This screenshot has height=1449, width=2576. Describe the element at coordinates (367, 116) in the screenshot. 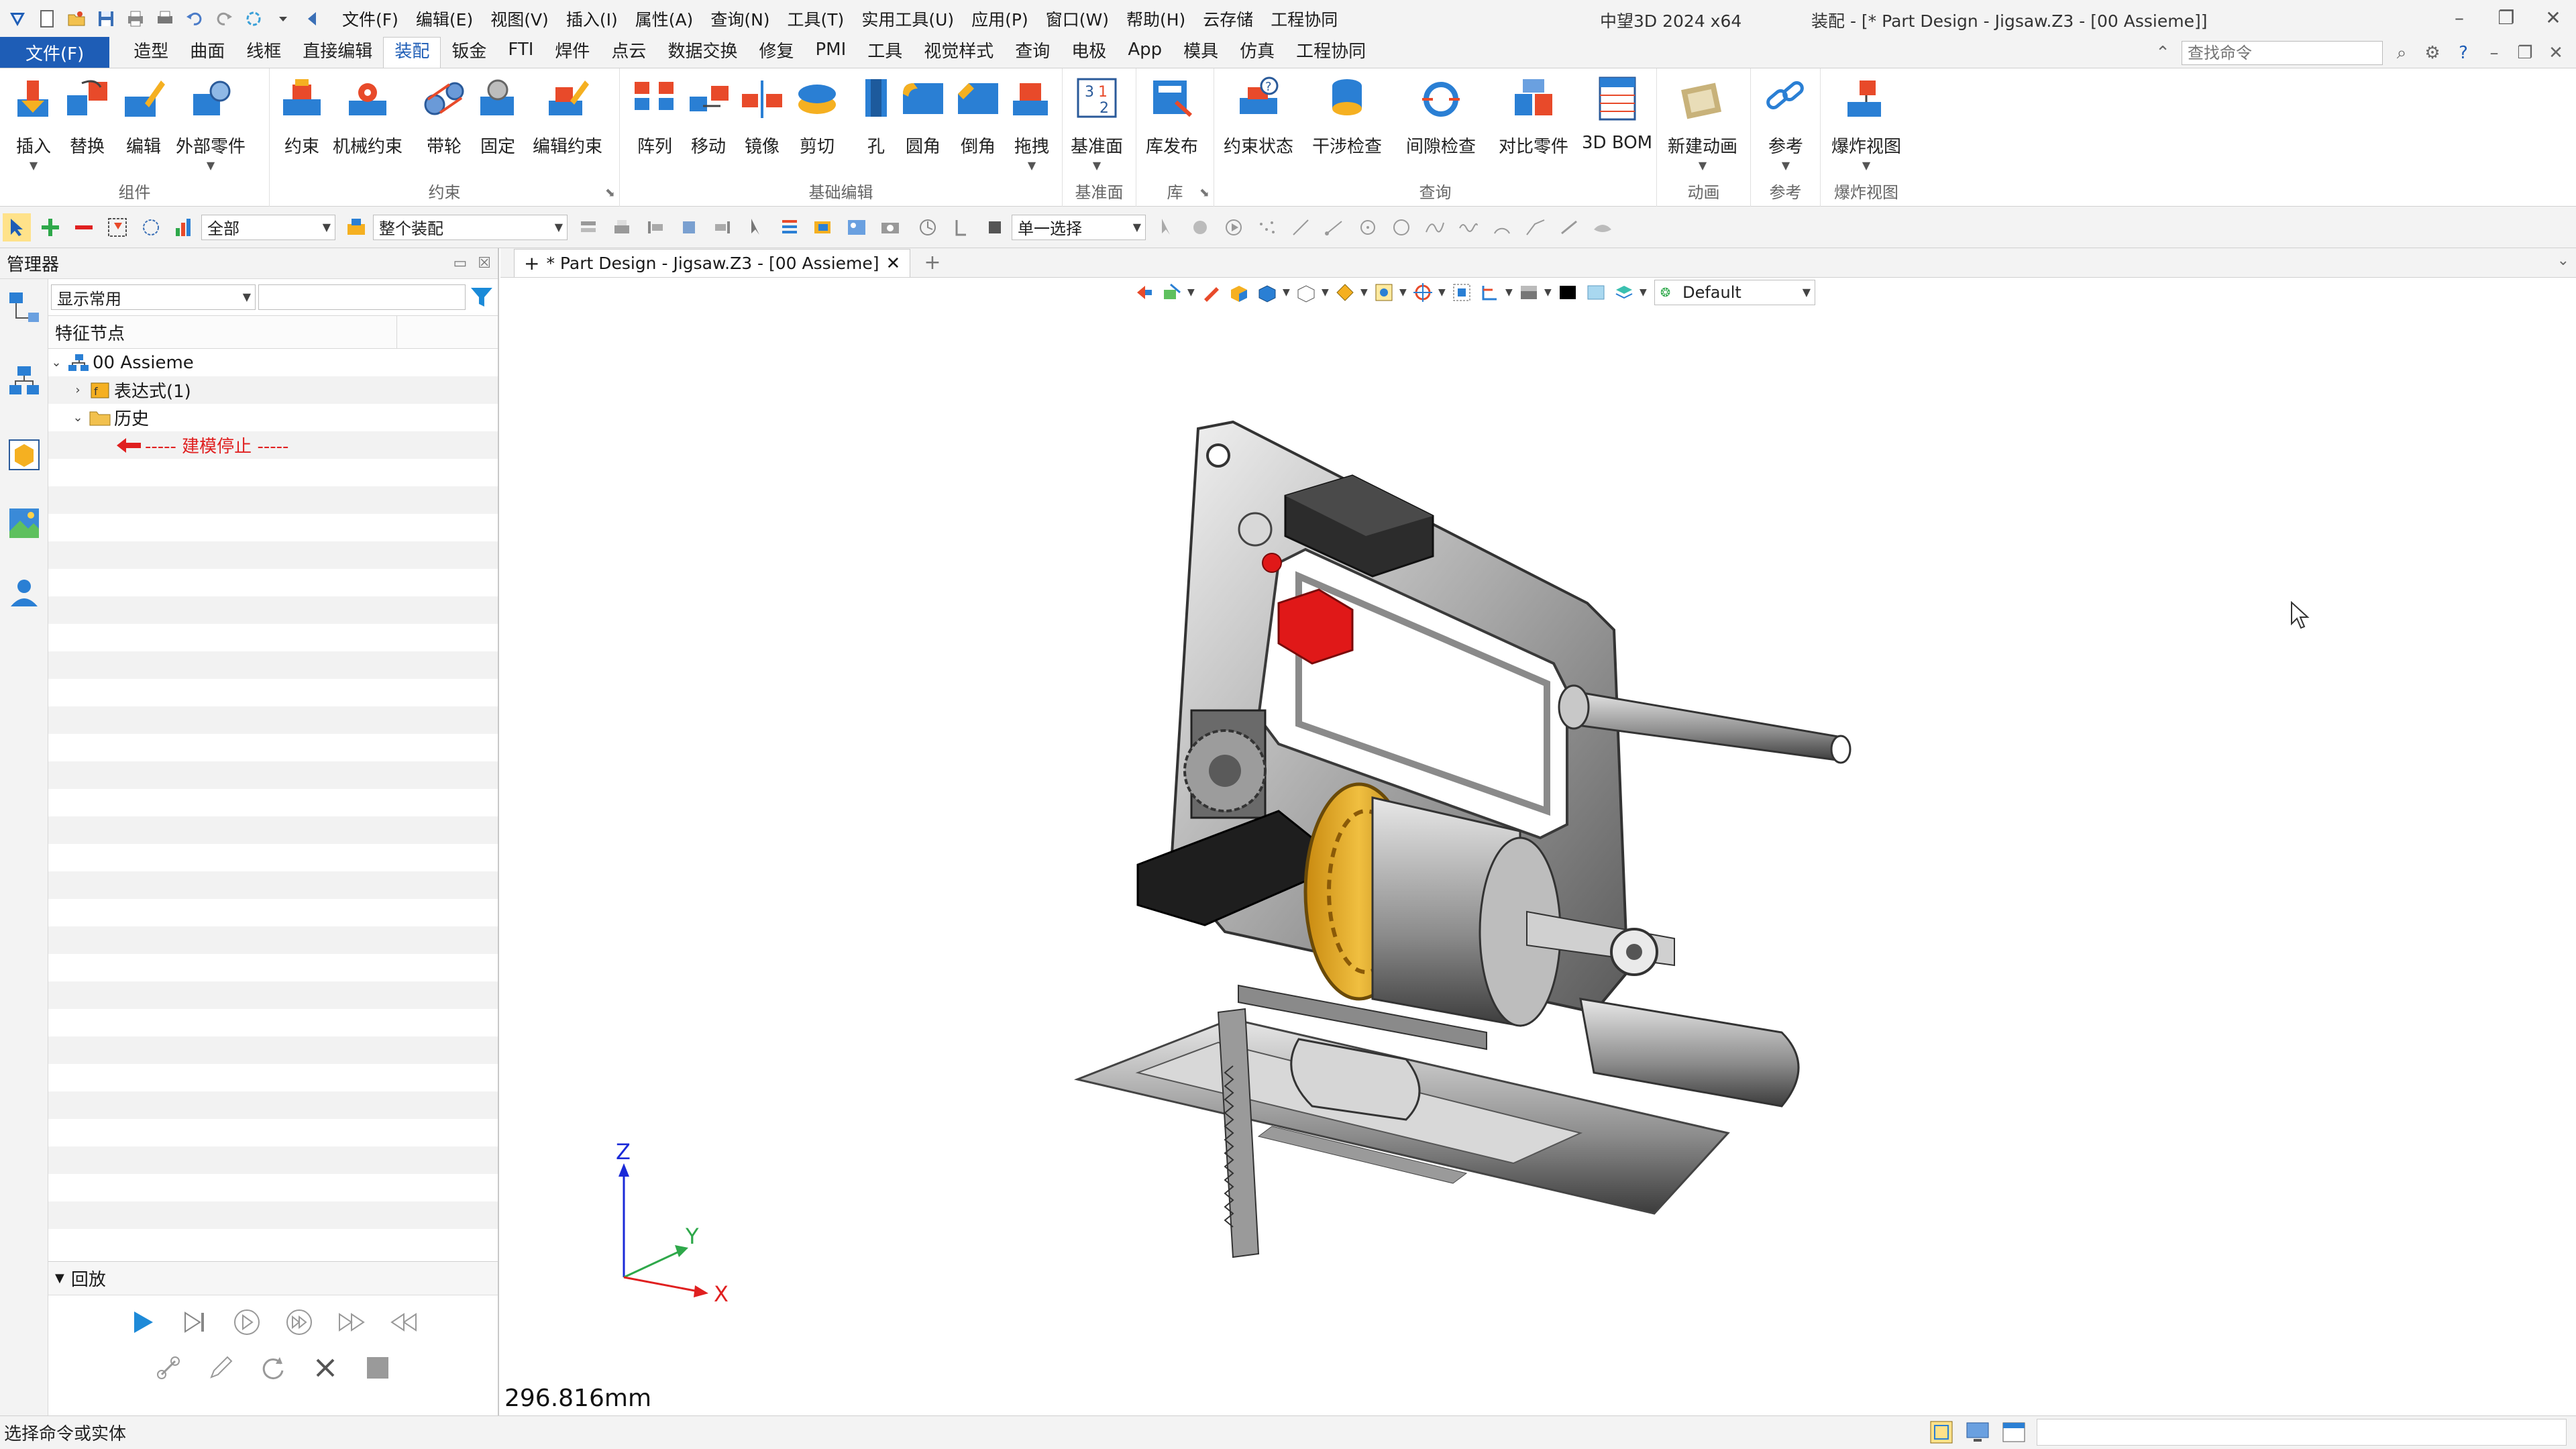

I see `mech-constrain-button: 机械约束` at that location.